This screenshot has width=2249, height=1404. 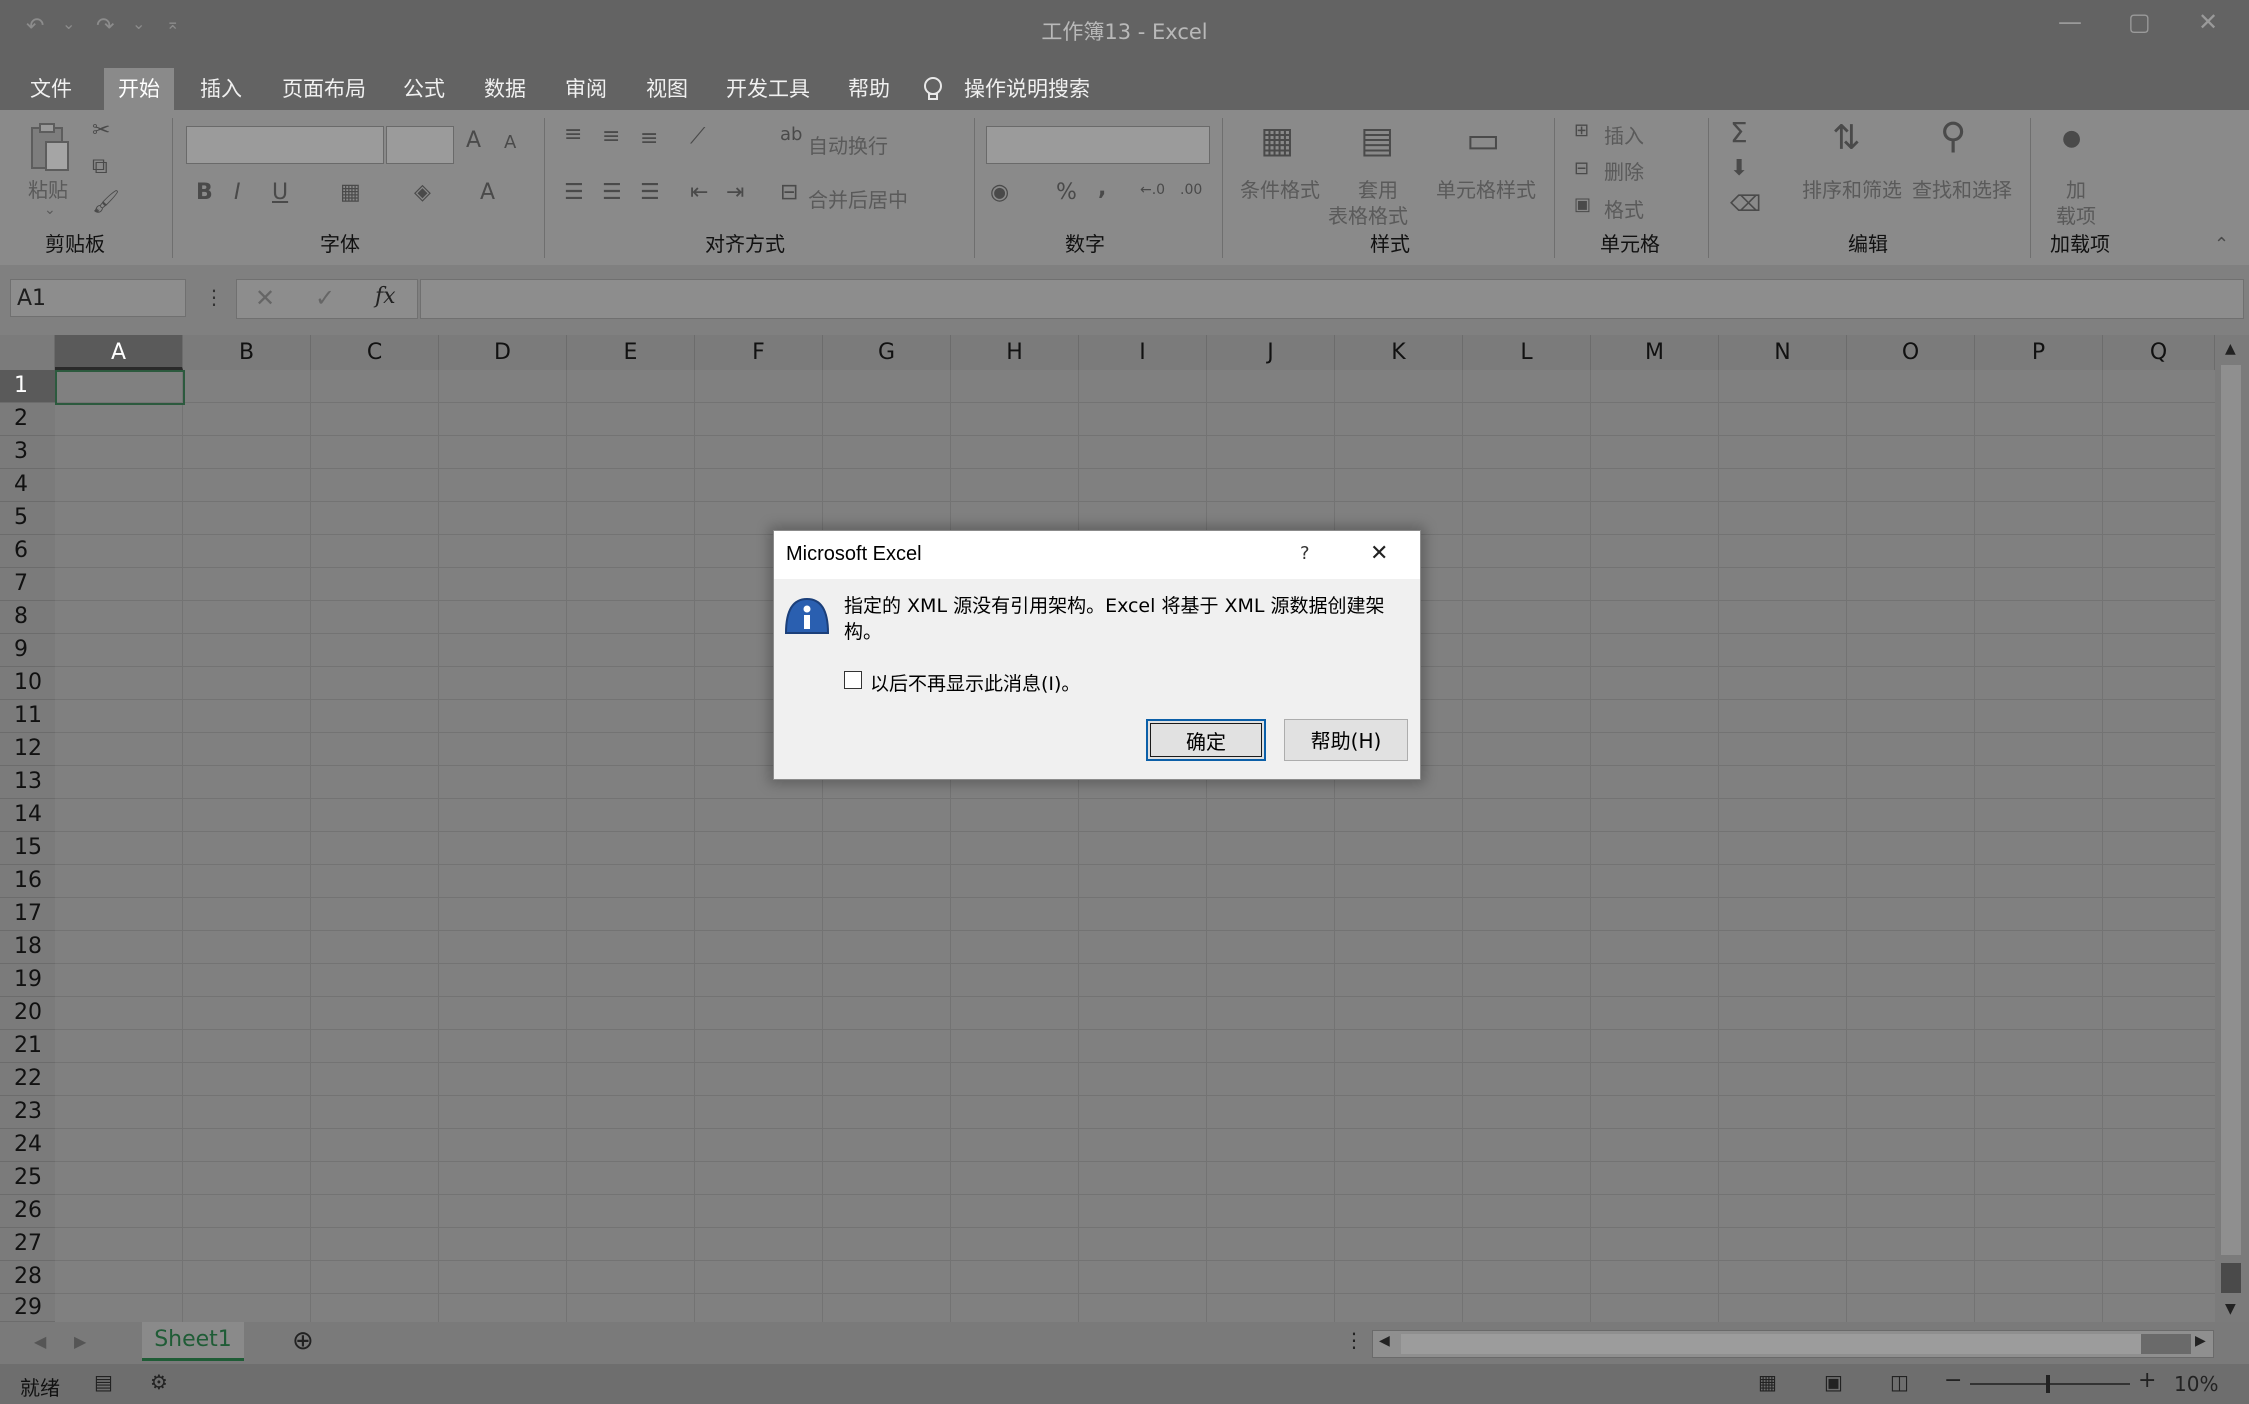 I want to click on accounting-format-icon: ◉, so click(x=999, y=192).